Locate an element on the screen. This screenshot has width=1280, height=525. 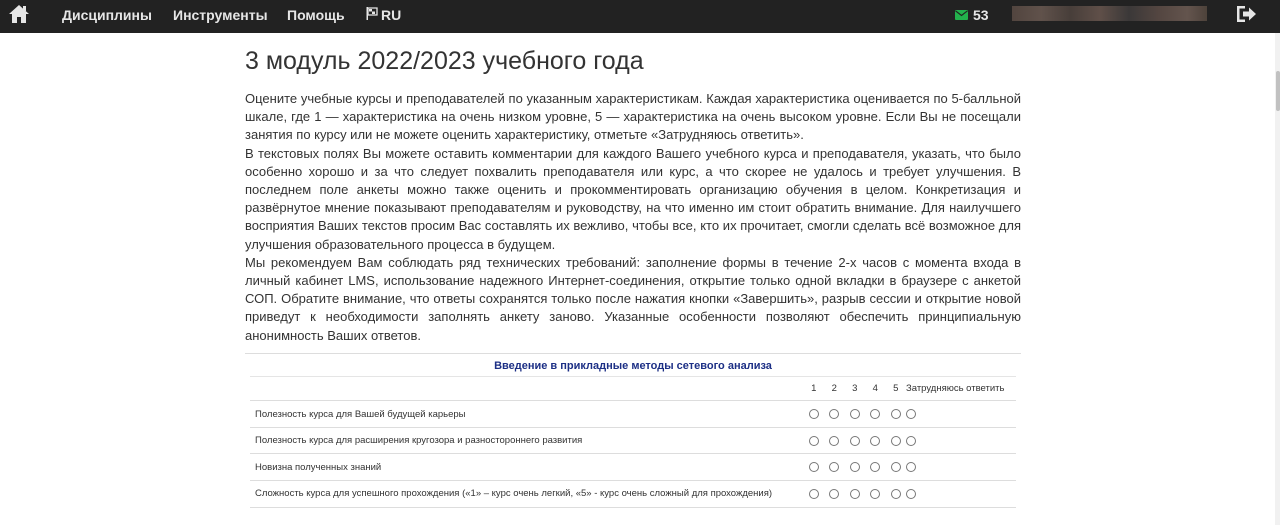
flag-icon is located at coordinates (372, 15).